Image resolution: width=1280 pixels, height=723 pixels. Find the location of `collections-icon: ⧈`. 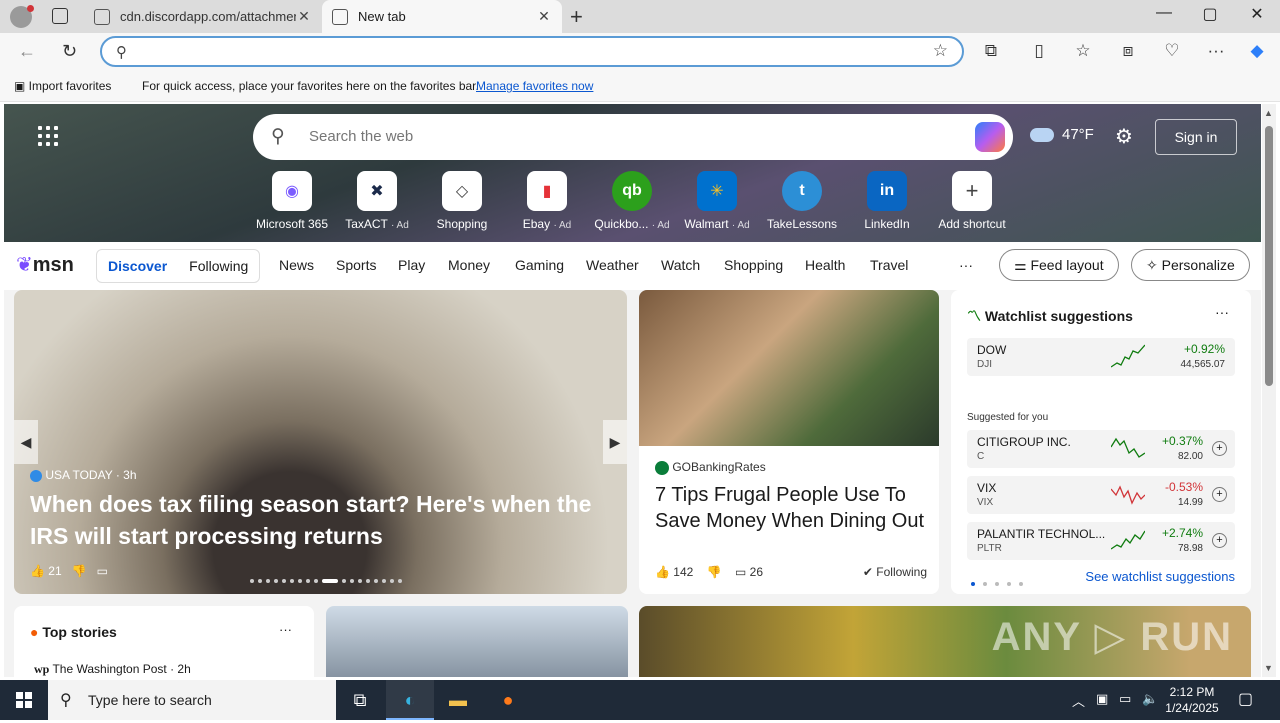

collections-icon: ⧈ is located at coordinates (1128, 51).